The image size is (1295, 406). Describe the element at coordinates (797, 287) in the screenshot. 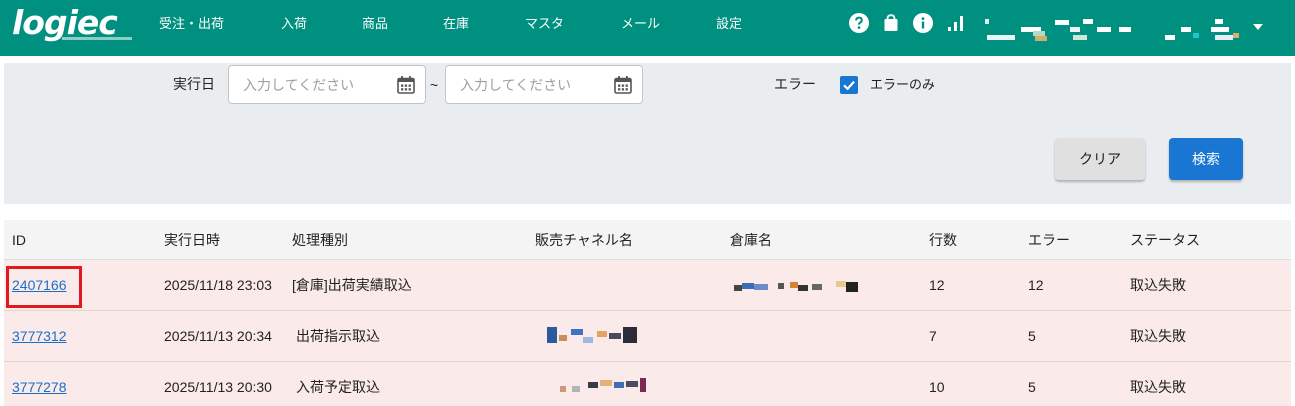

I see `warehouse-name-redacted` at that location.